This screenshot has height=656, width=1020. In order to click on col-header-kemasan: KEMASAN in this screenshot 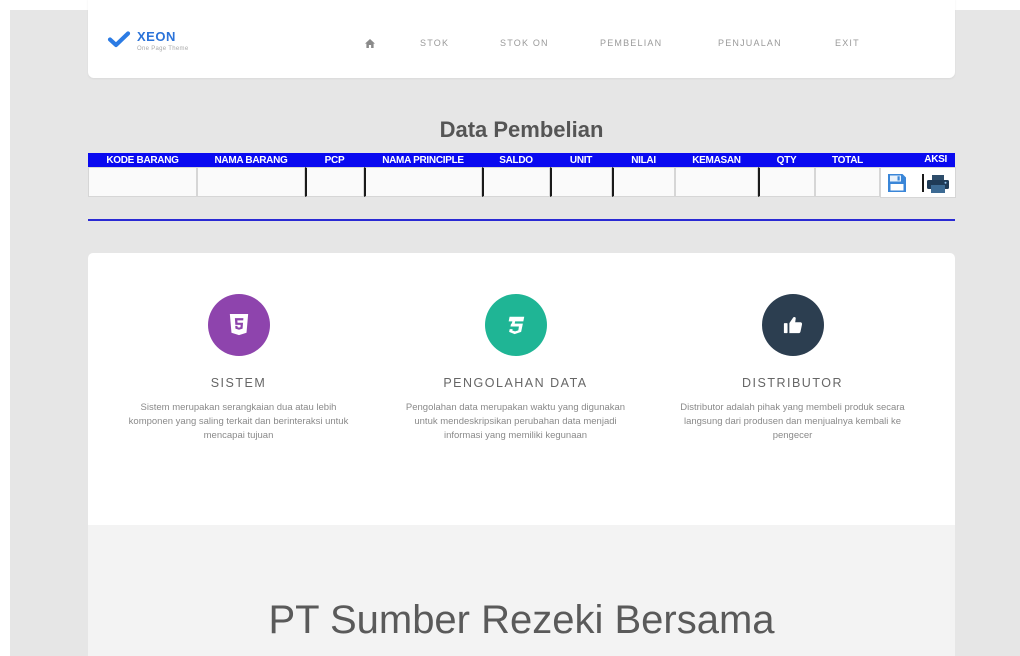, I will do `click(716, 160)`.